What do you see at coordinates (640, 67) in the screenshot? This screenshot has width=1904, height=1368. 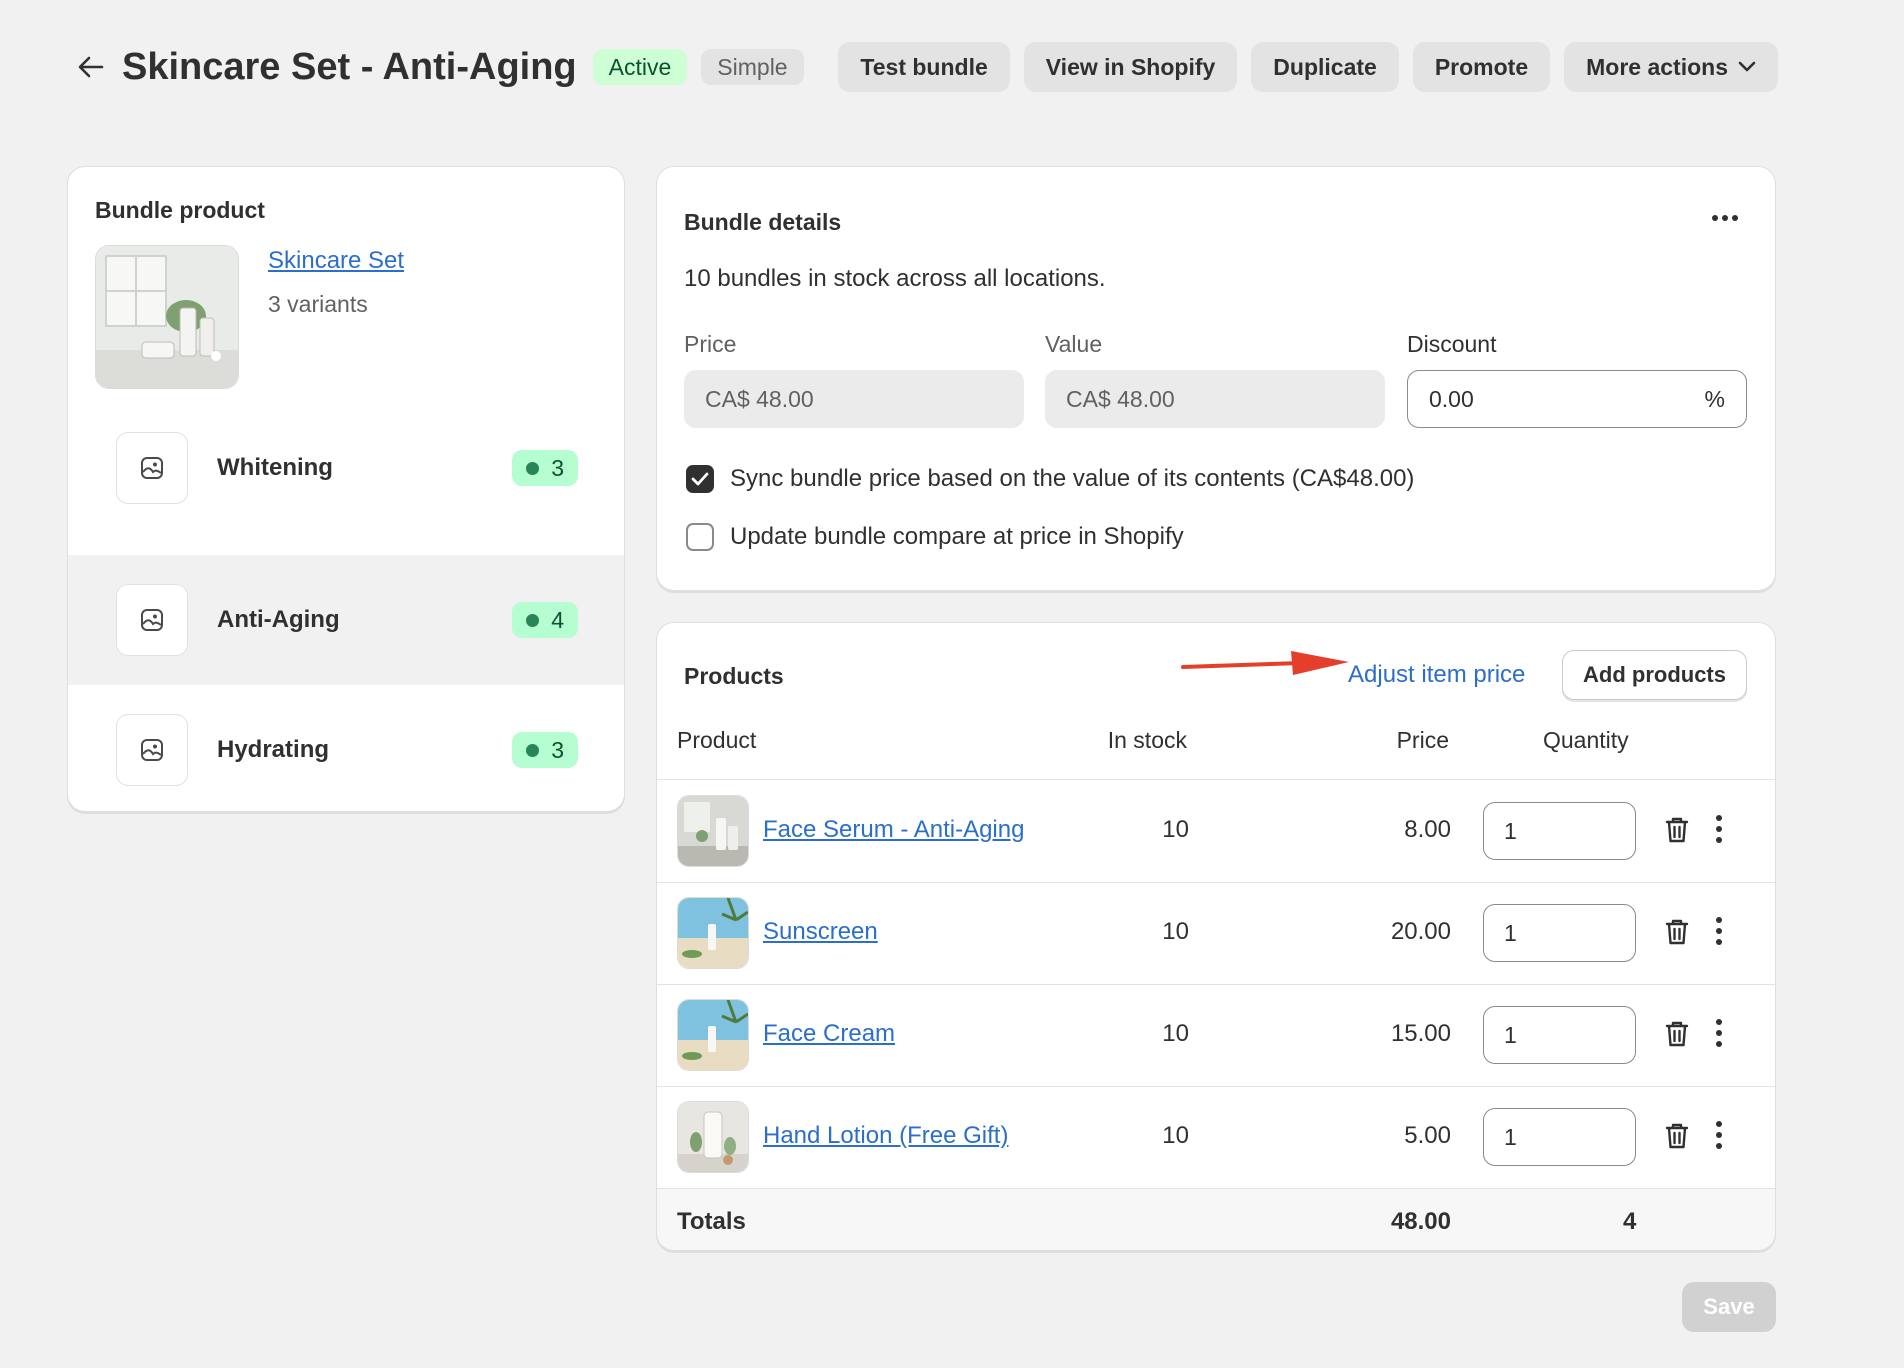 I see `status-badge: Active` at bounding box center [640, 67].